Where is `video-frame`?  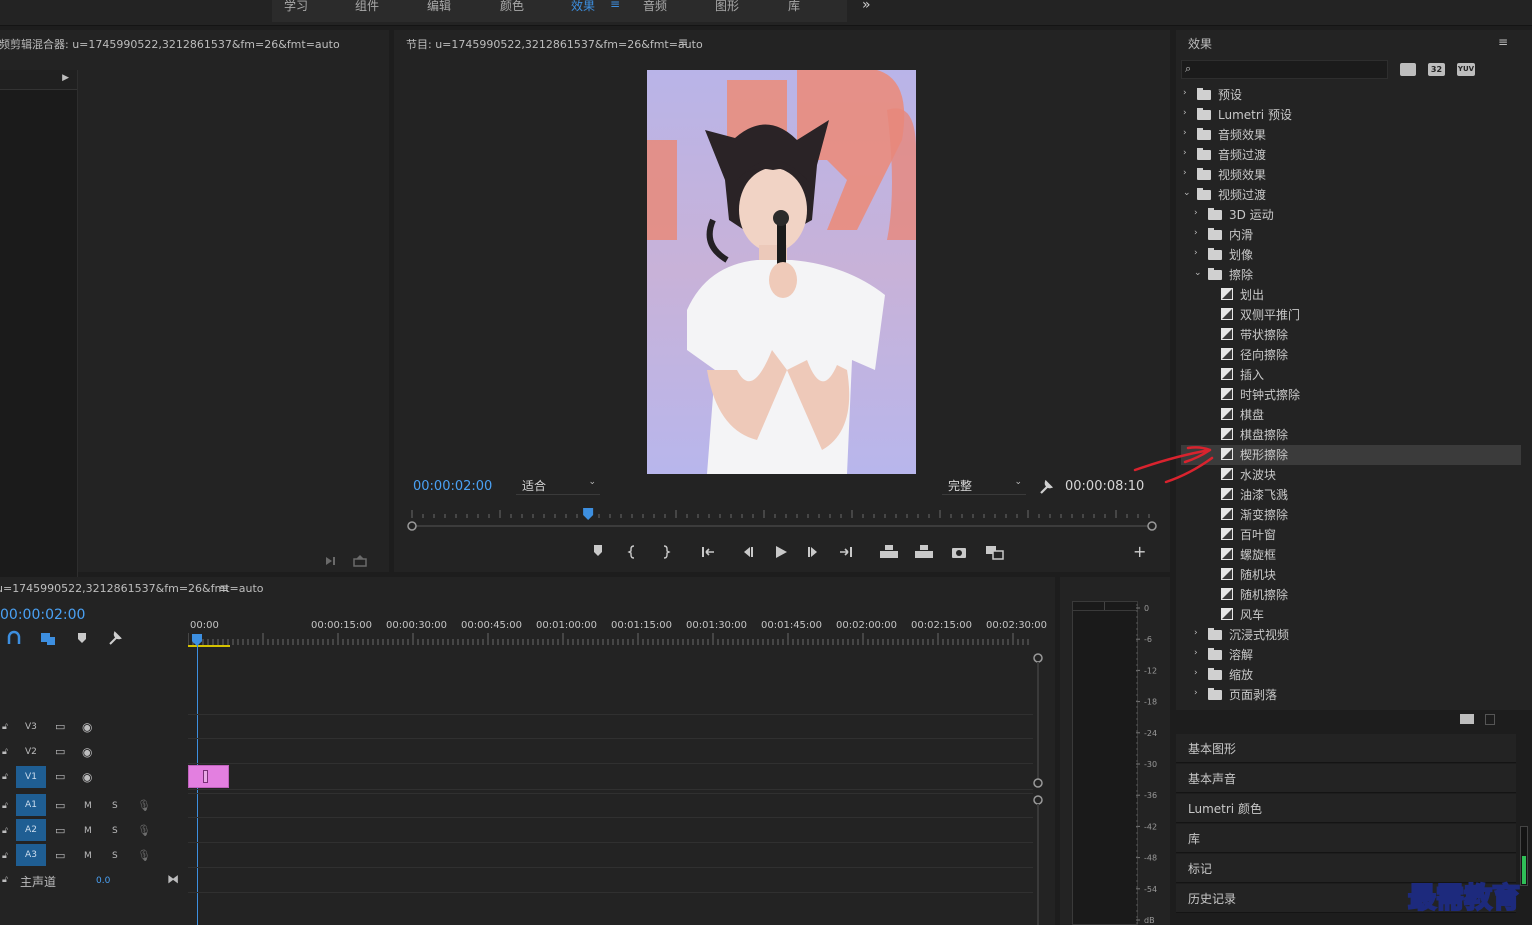
video-frame is located at coordinates (781, 272).